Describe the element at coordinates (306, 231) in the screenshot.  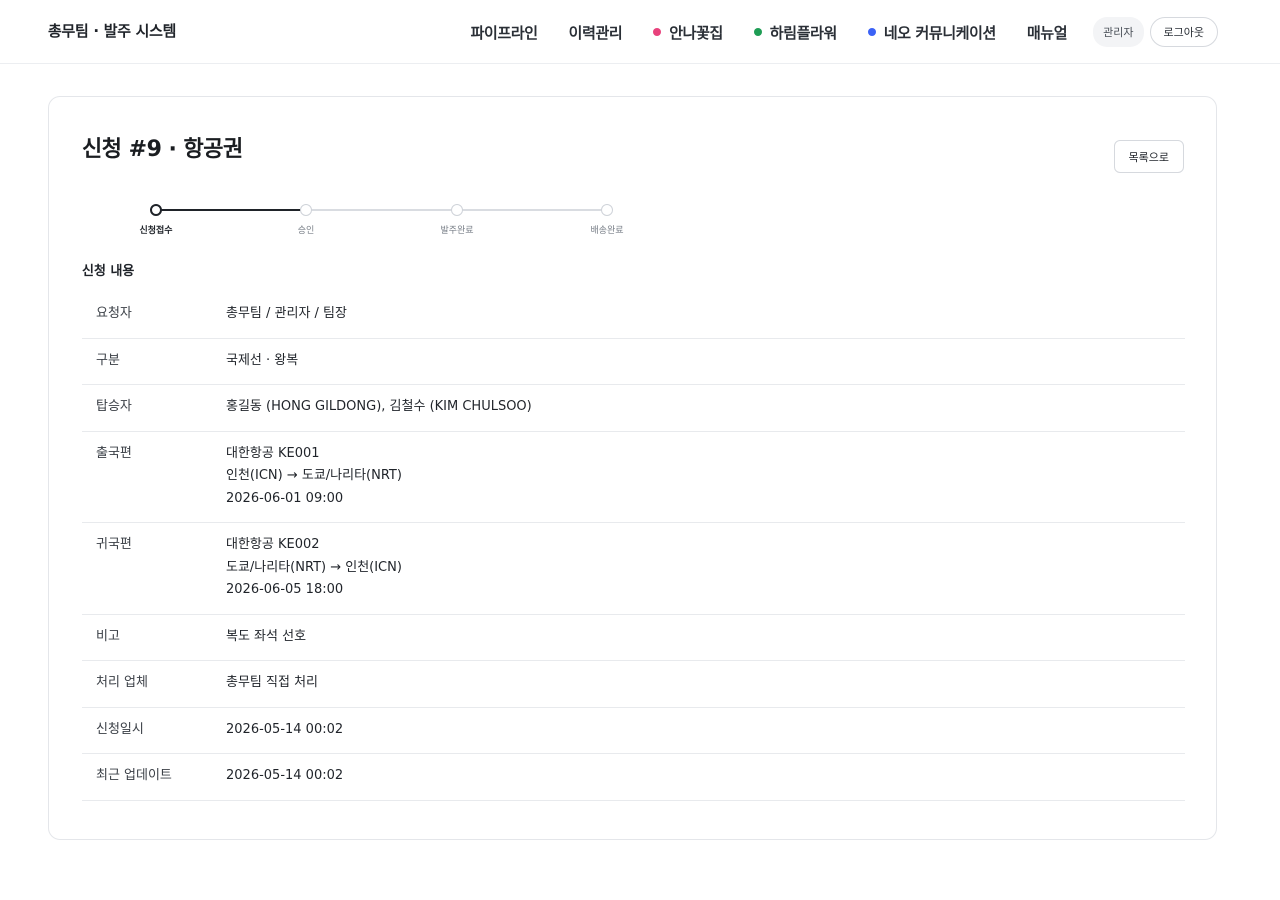
I see `step-label-approved: 승인` at that location.